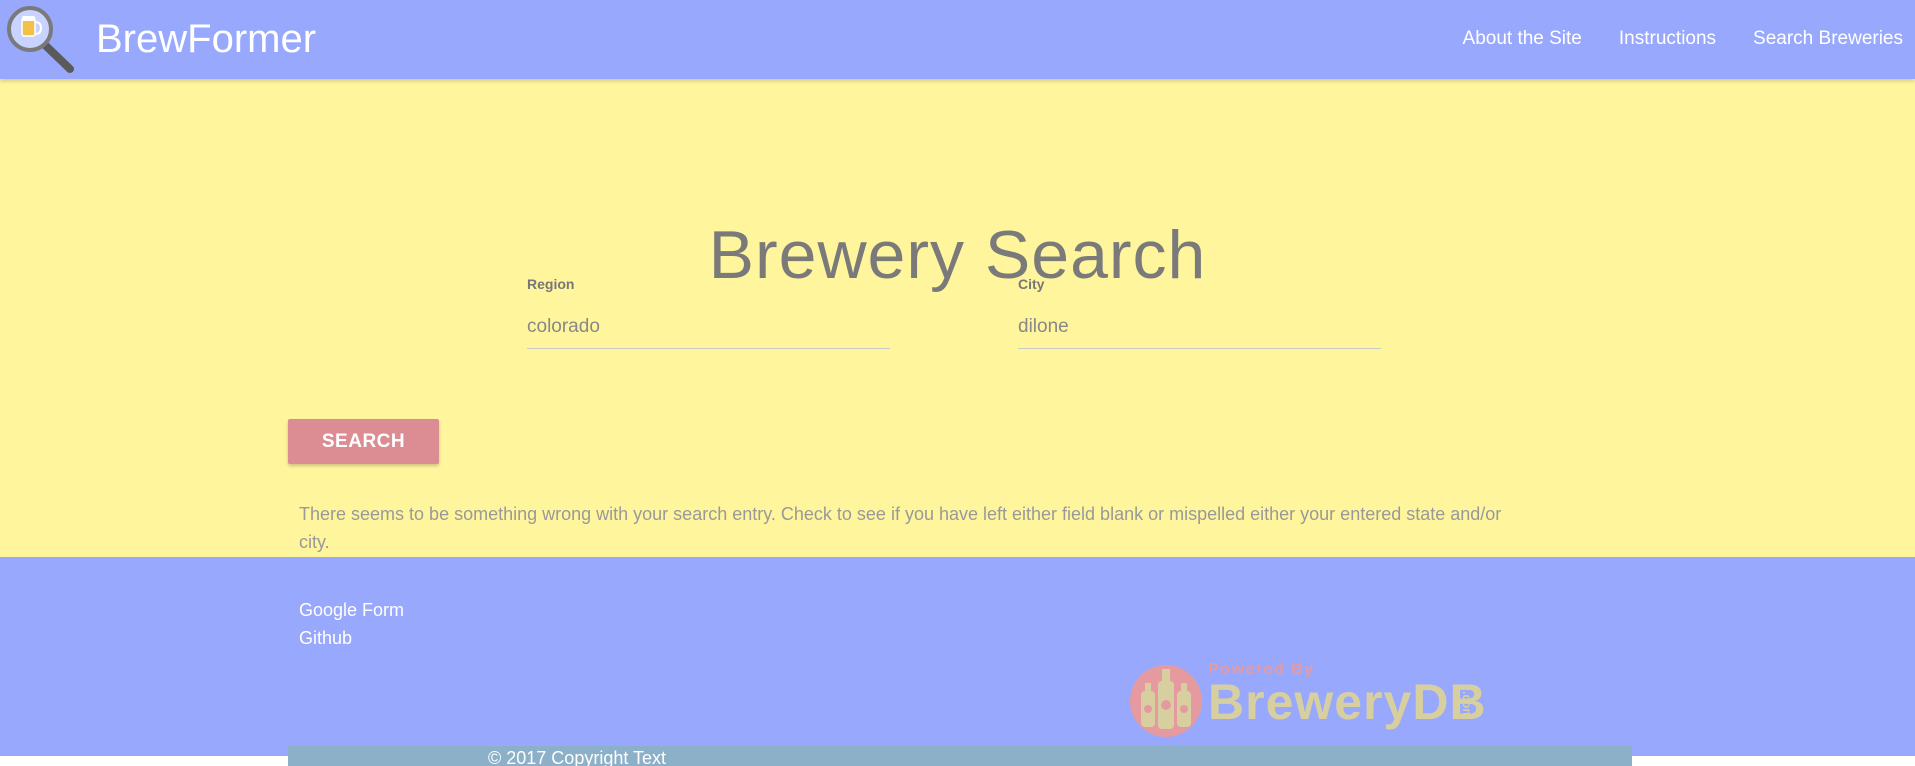  I want to click on magnifying-glass-beer-icon, so click(40, 39).